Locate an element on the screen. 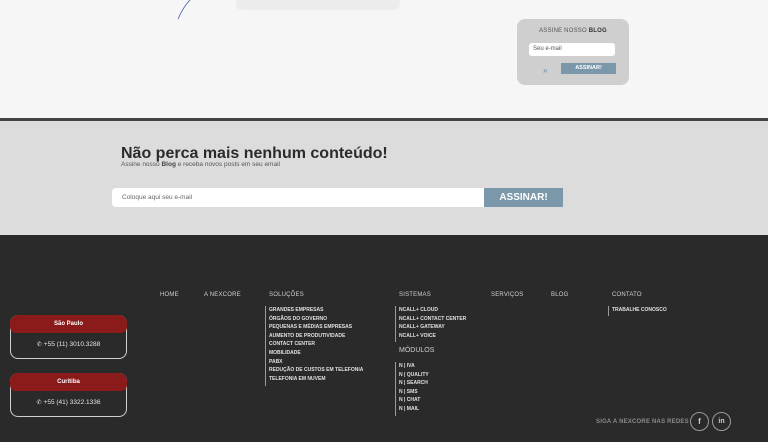  newsletter-subscribe-button: ASSINAR! is located at coordinates (523, 197).